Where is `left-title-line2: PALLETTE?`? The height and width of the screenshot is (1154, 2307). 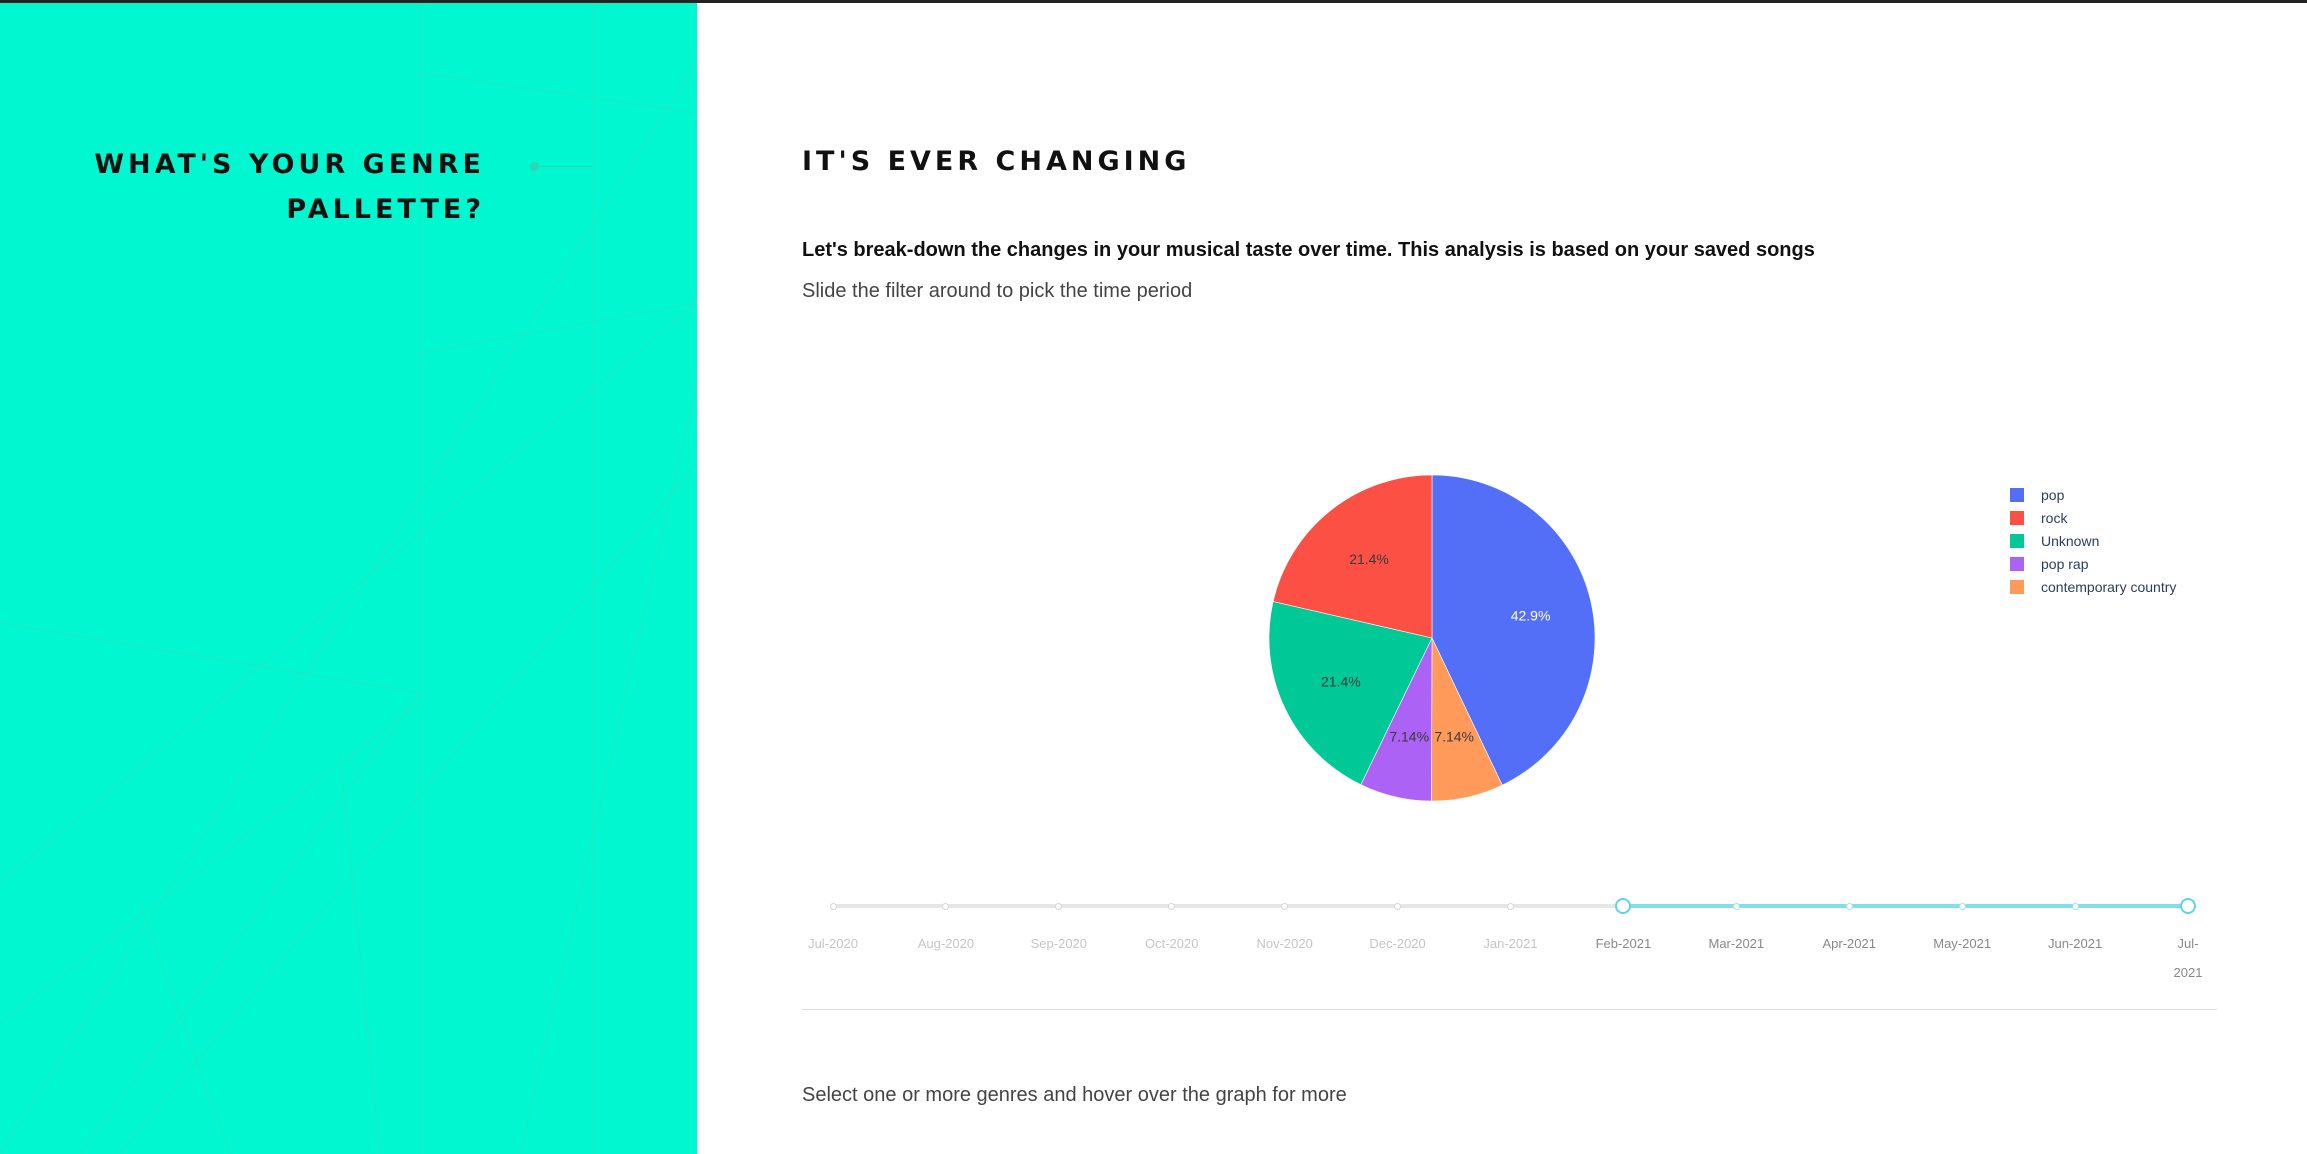 left-title-line2: PALLETTE? is located at coordinates (385, 209).